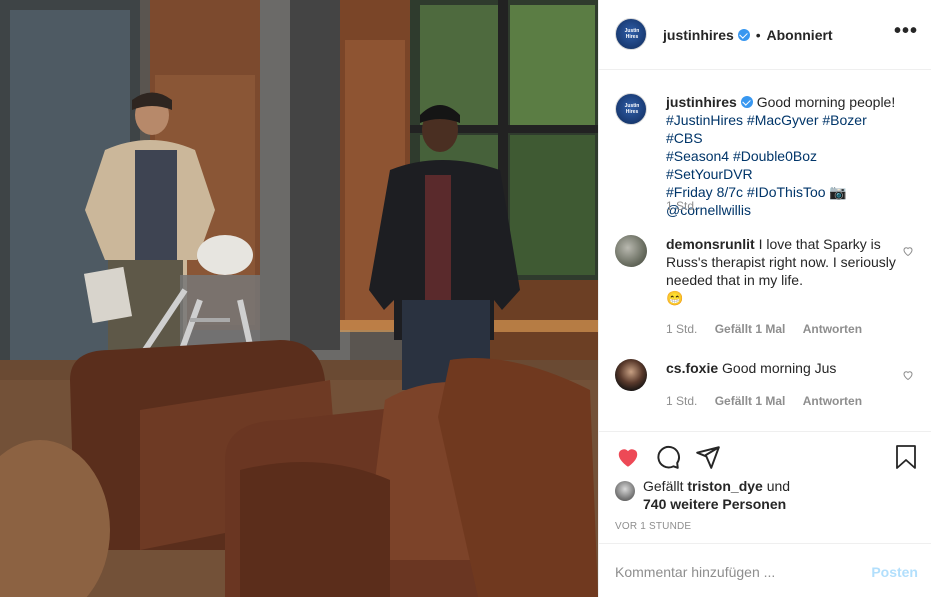 The width and height of the screenshot is (931, 597). What do you see at coordinates (698, 35) in the screenshot?
I see `author-username: justinhires` at bounding box center [698, 35].